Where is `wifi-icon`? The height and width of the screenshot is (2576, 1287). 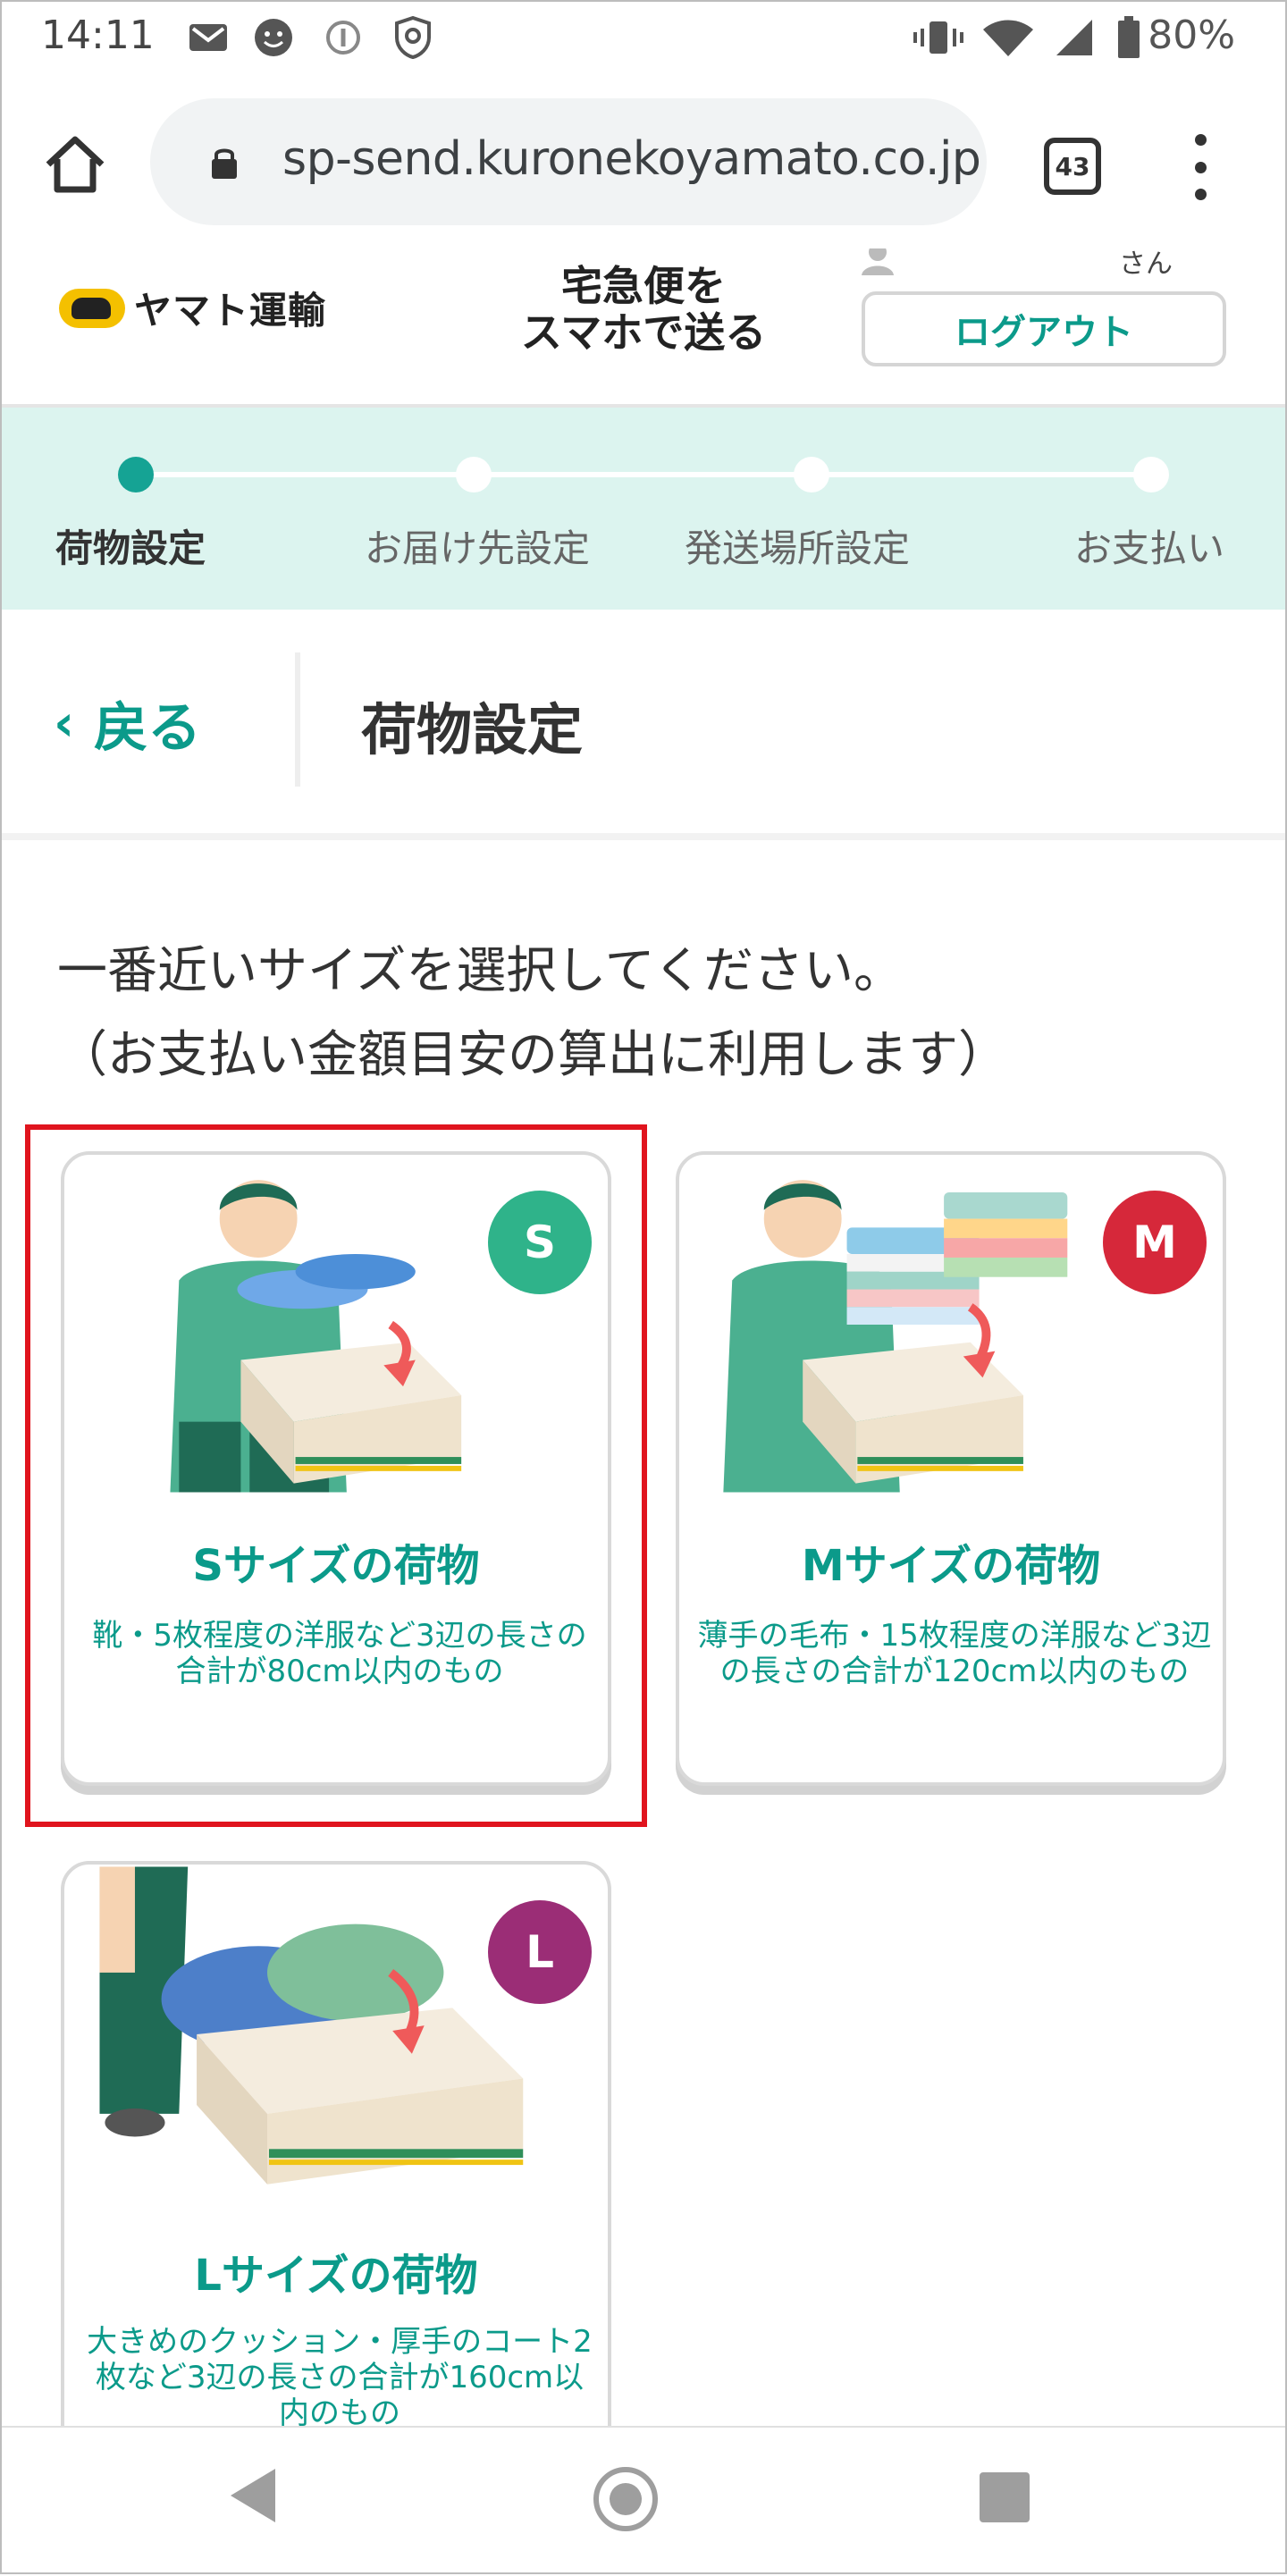
wifi-icon is located at coordinates (1008, 37).